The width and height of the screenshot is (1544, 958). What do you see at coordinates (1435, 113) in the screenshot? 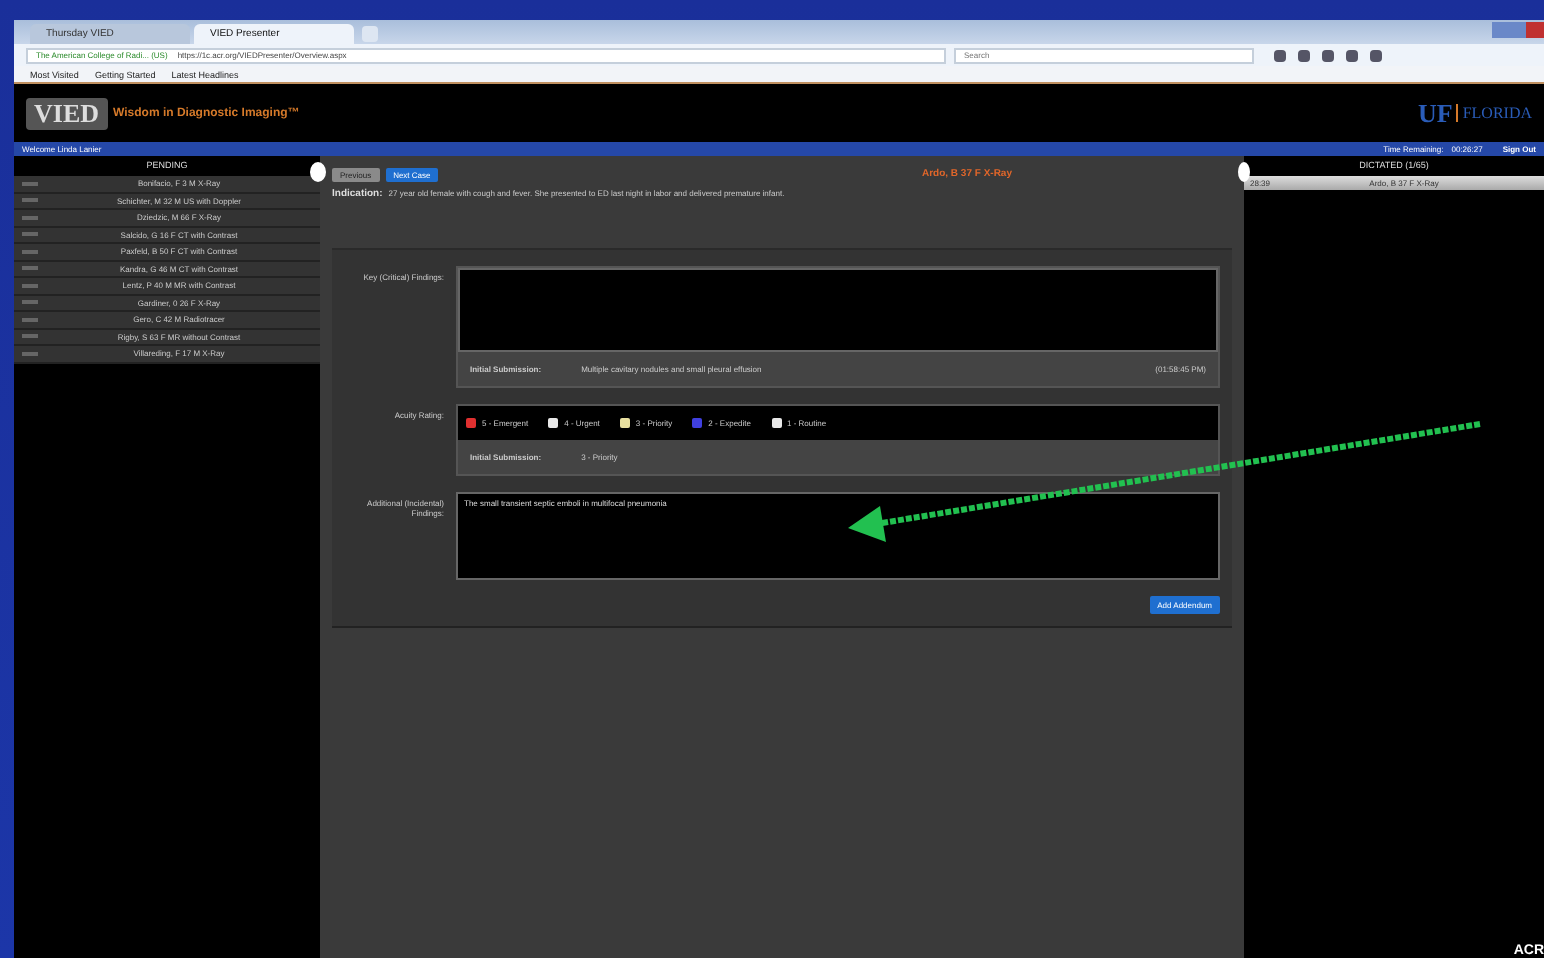
I see `partner-logo: UF` at bounding box center [1435, 113].